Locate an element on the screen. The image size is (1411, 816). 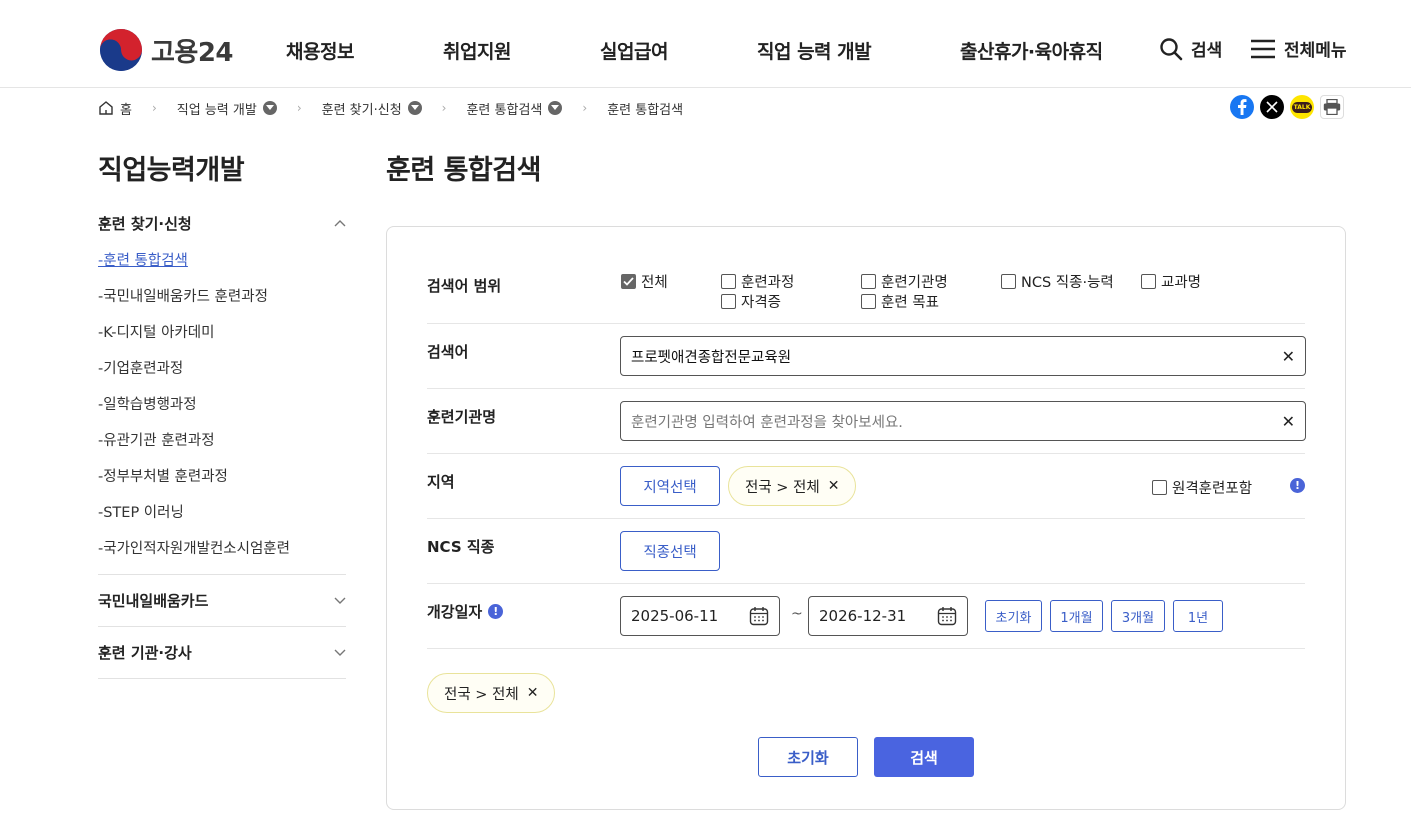
ncs-select-button: 직종선택 is located at coordinates (670, 551).